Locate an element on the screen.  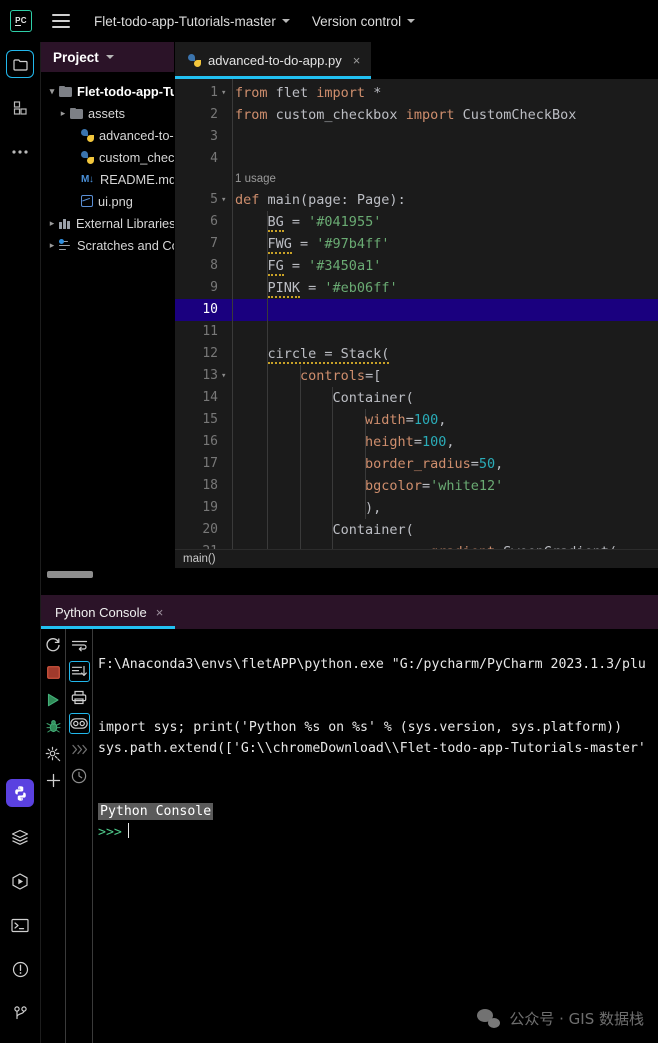
sidebar-item-python-packages is located at coordinates (20, 793).